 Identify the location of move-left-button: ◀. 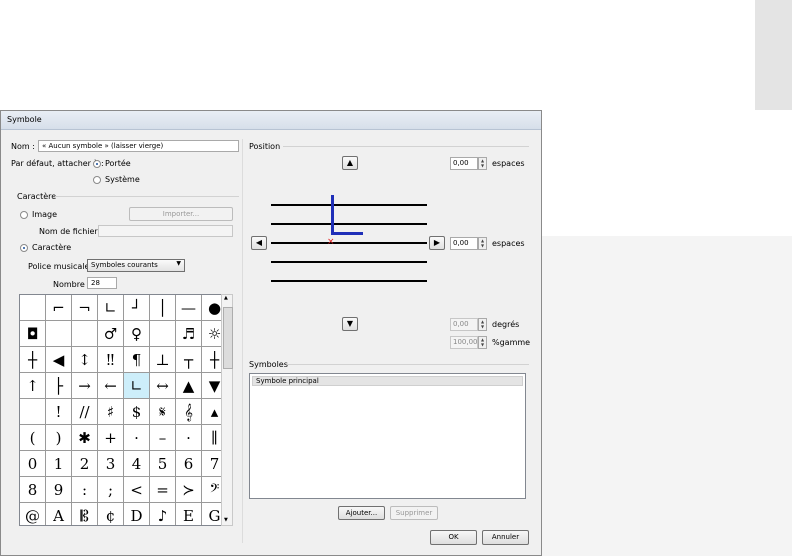
(259, 243).